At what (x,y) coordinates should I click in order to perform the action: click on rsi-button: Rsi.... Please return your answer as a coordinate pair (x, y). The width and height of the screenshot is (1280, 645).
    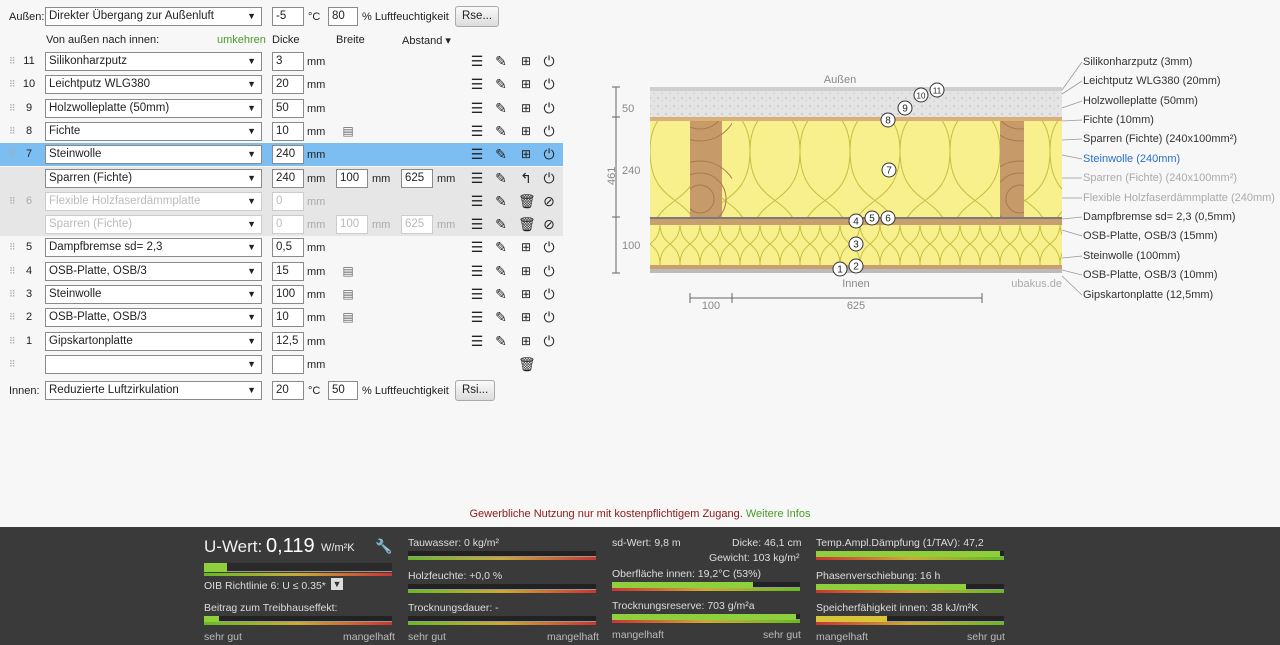
    Looking at the image, I should click on (475, 390).